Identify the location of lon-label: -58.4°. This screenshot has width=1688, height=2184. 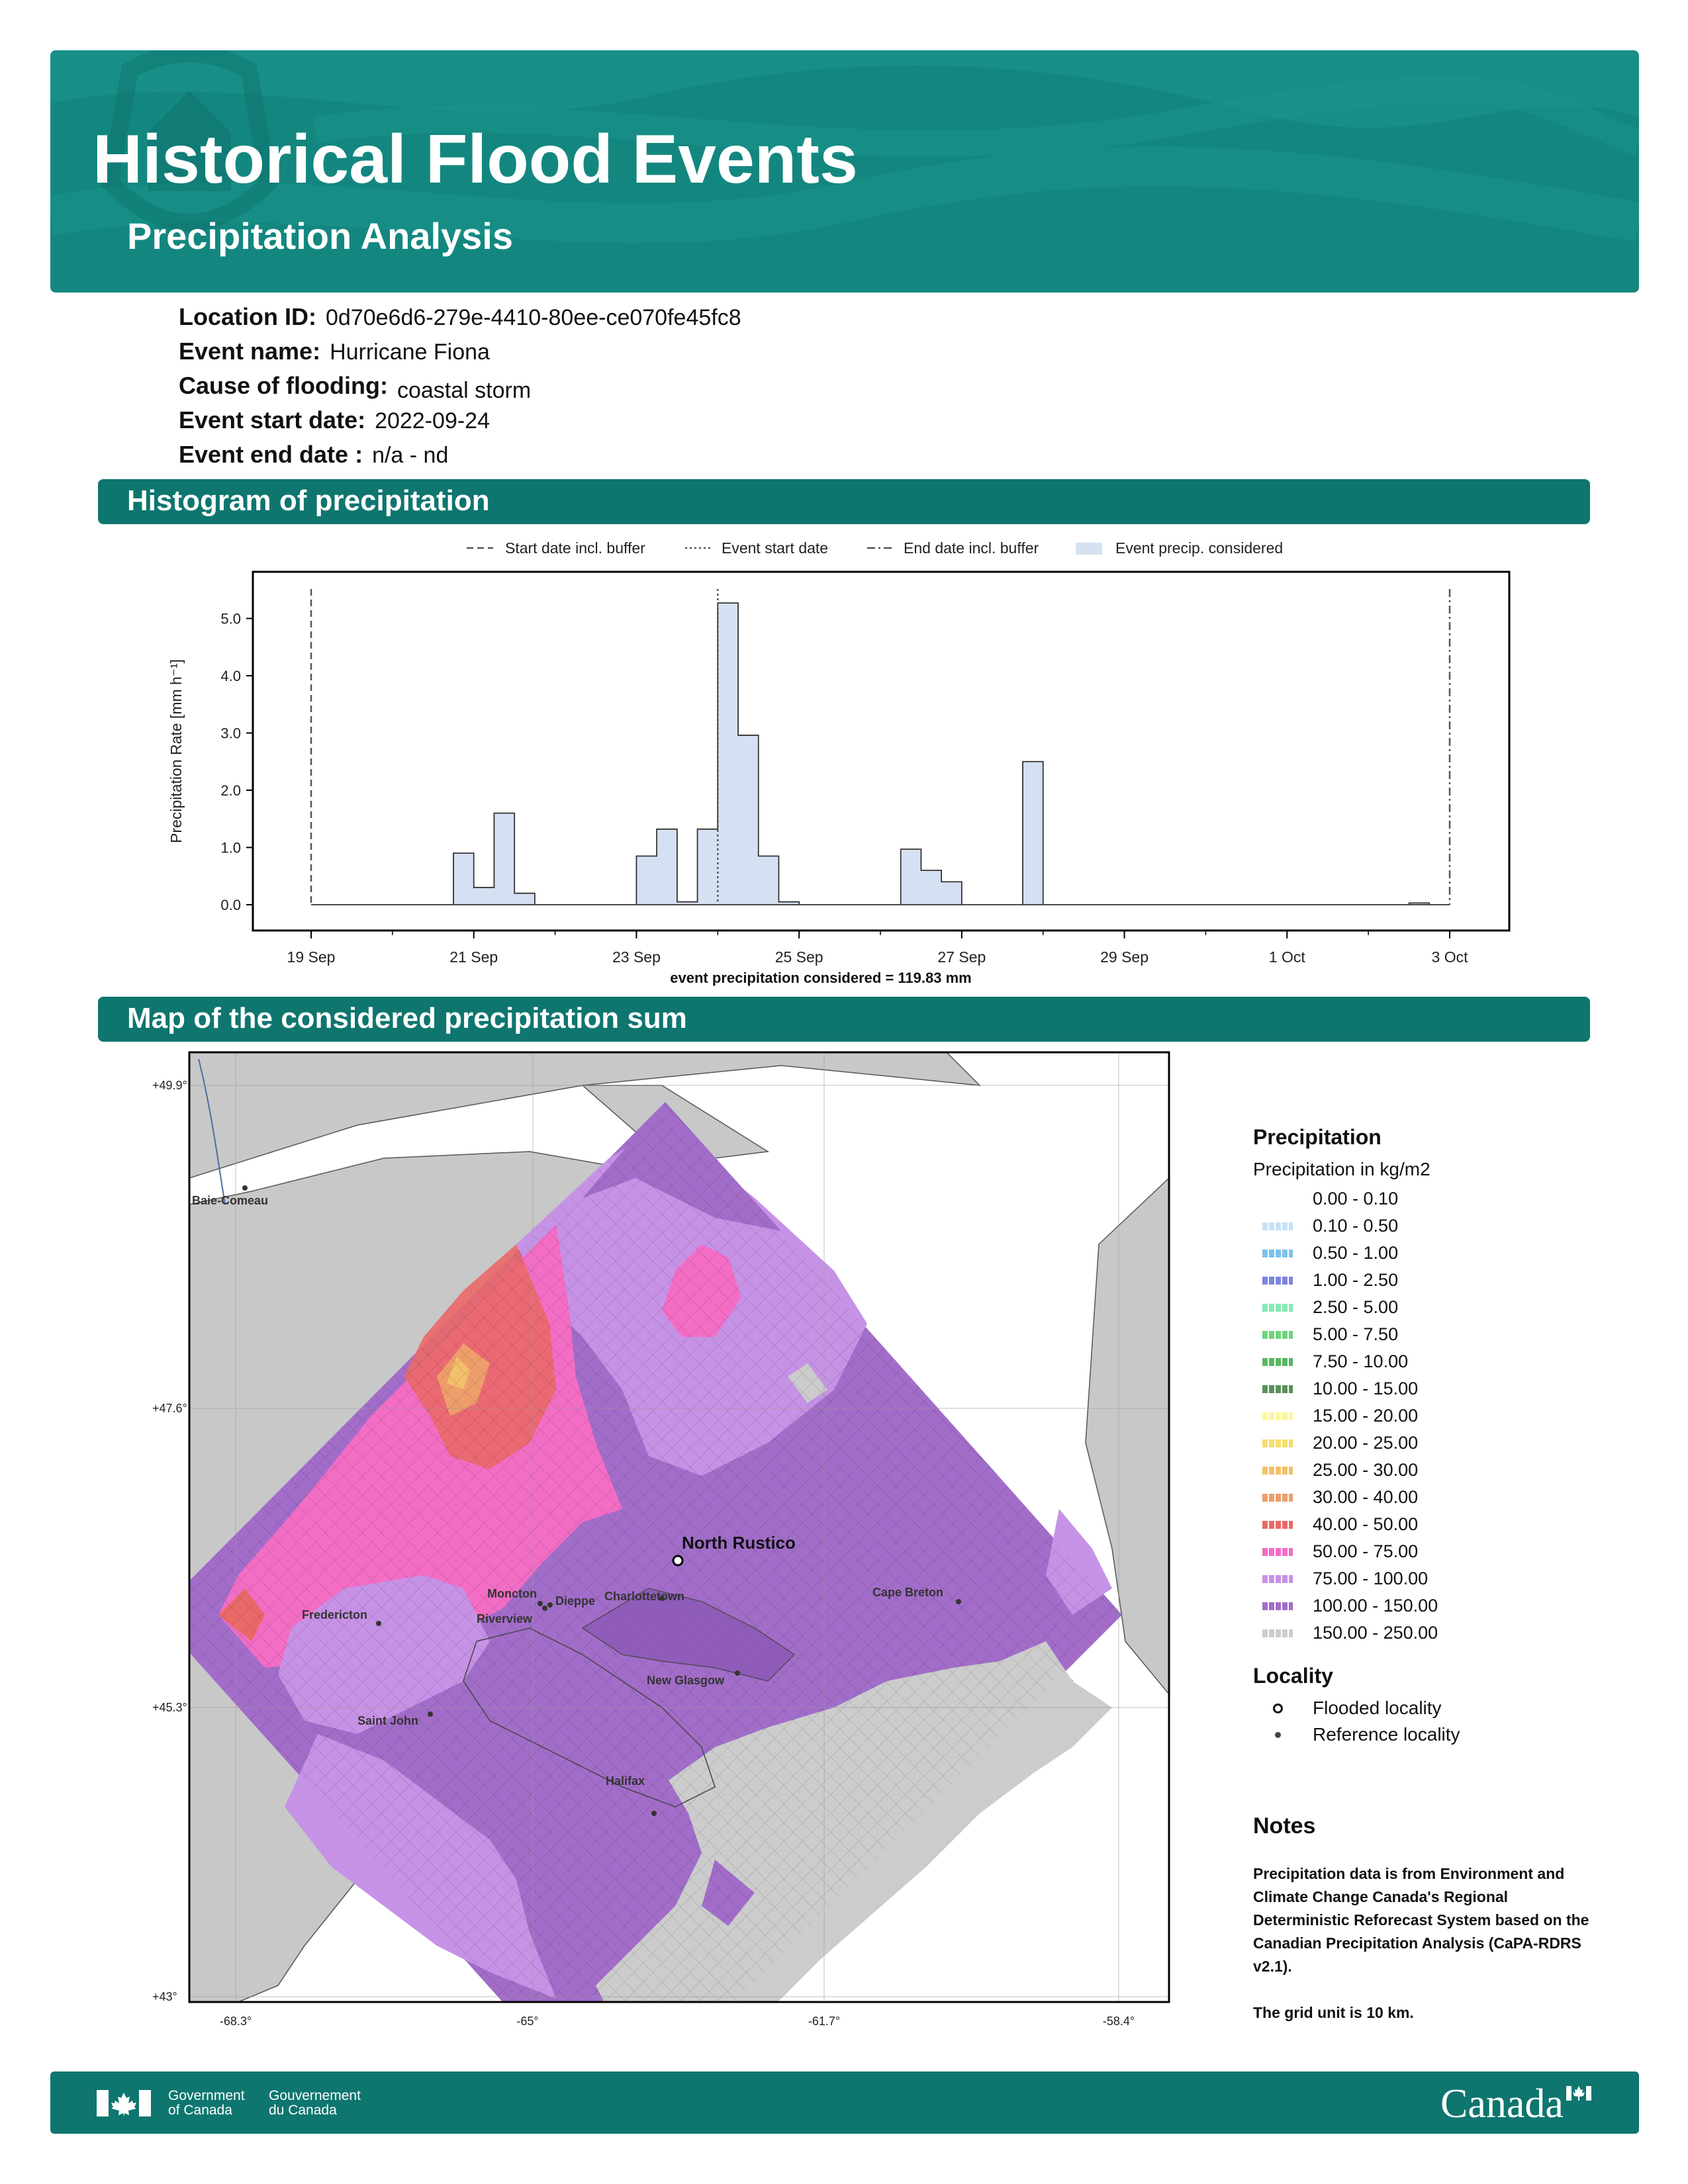
(1119, 2022).